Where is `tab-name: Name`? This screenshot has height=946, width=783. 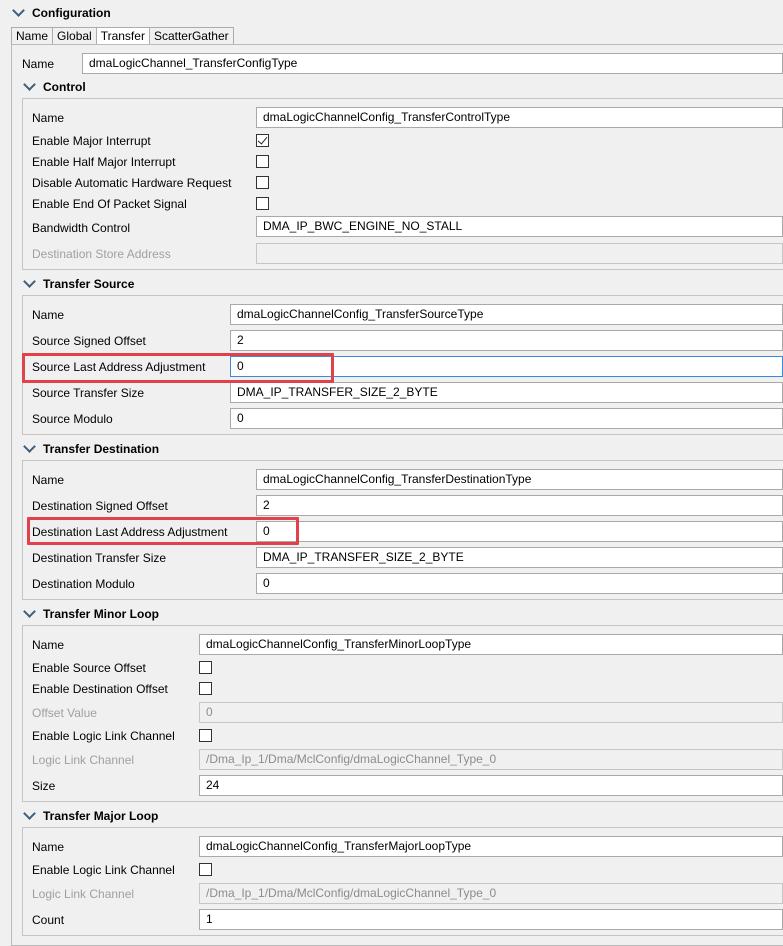 tab-name: Name is located at coordinates (32, 36).